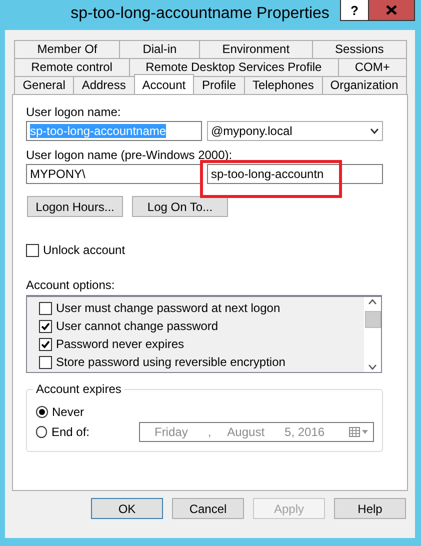 The image size is (421, 546). Describe the element at coordinates (72, 67) in the screenshot. I see `tab: Remote control` at that location.